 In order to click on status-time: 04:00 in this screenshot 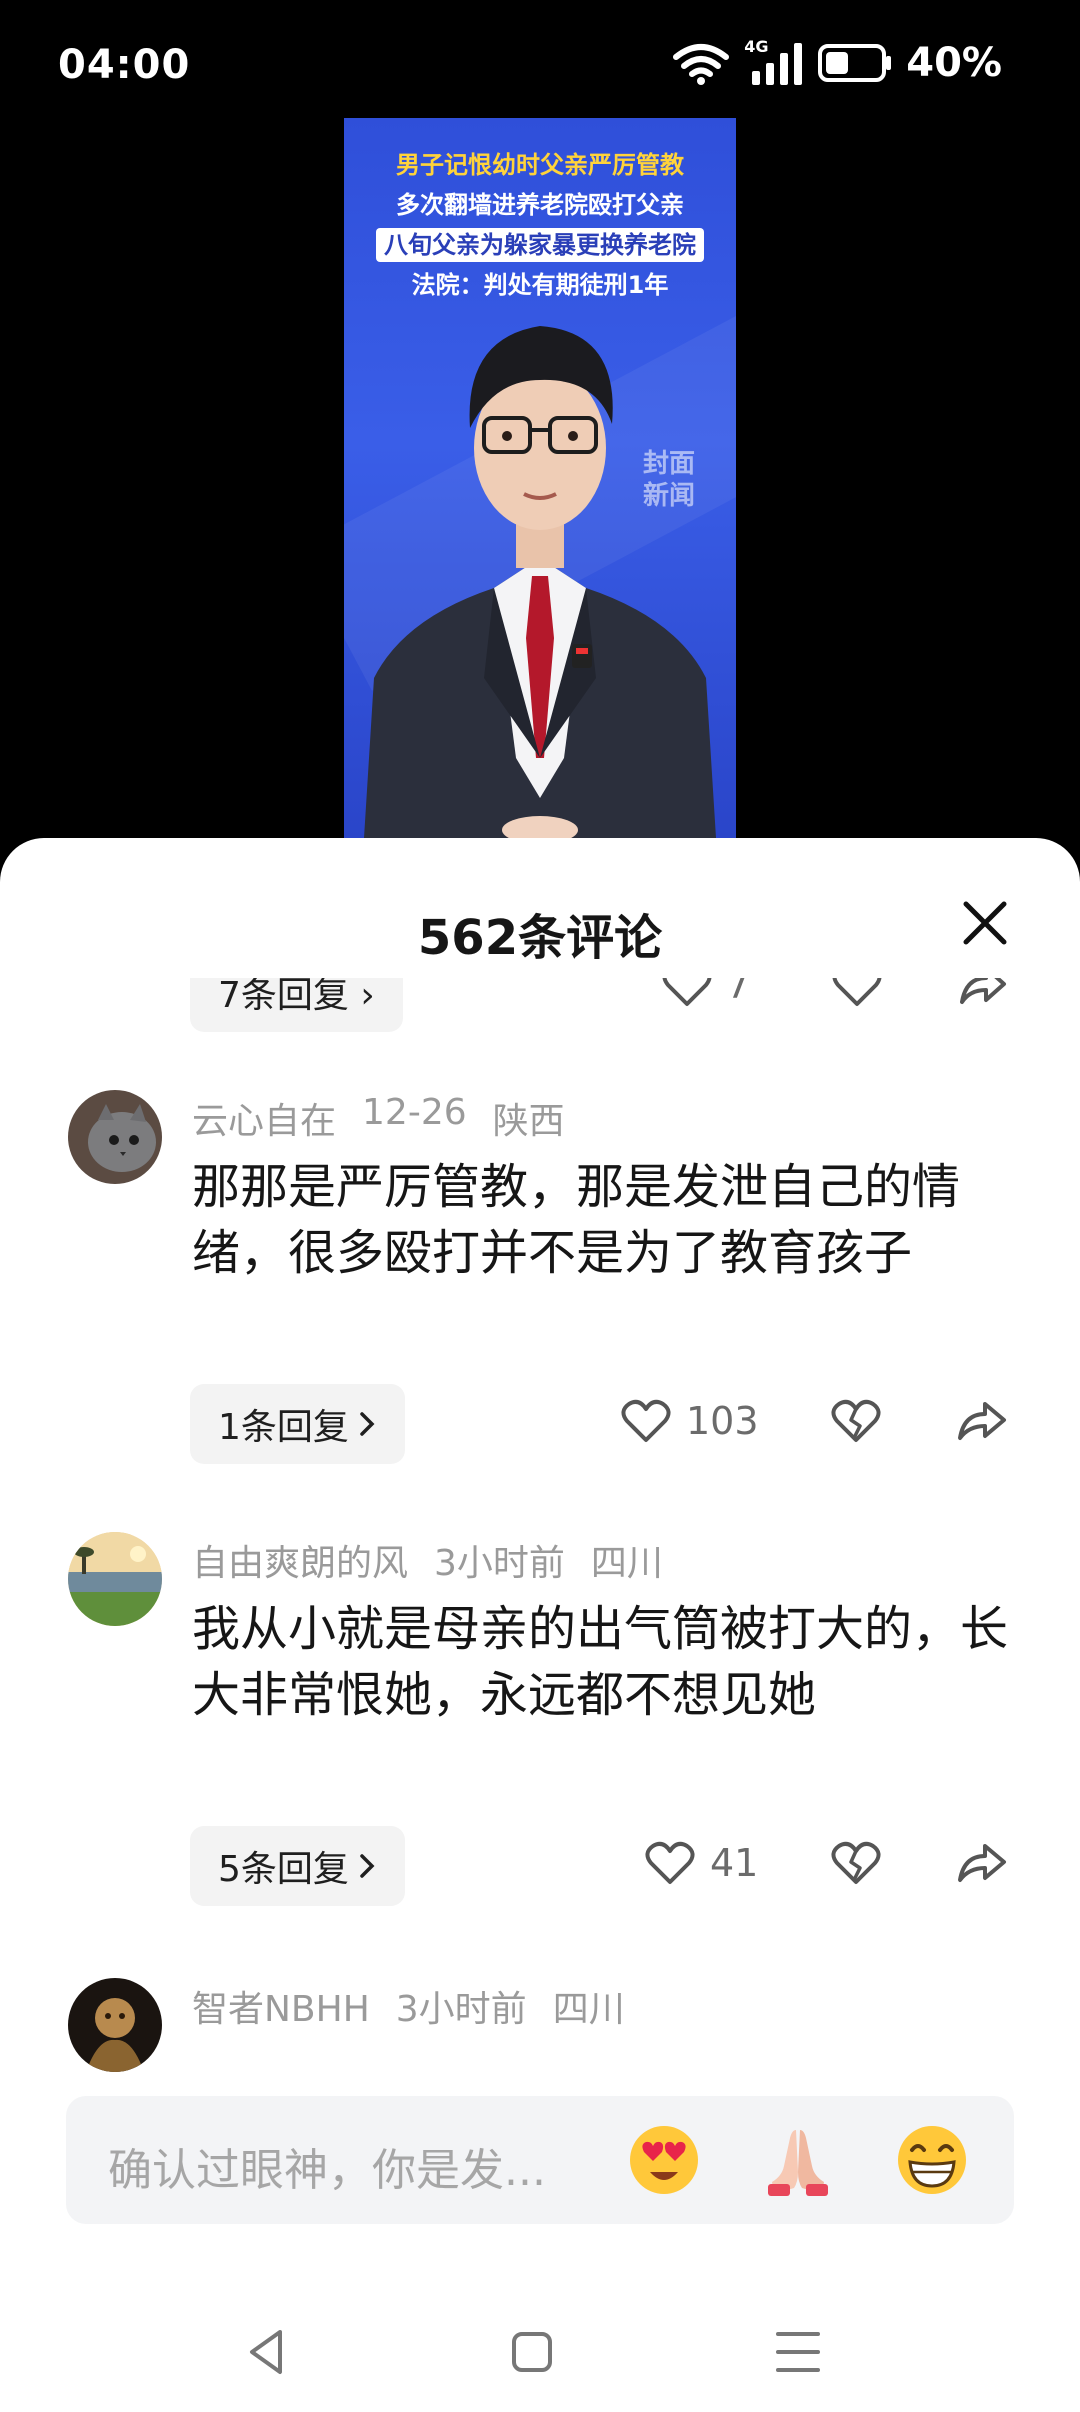, I will do `click(124, 65)`.